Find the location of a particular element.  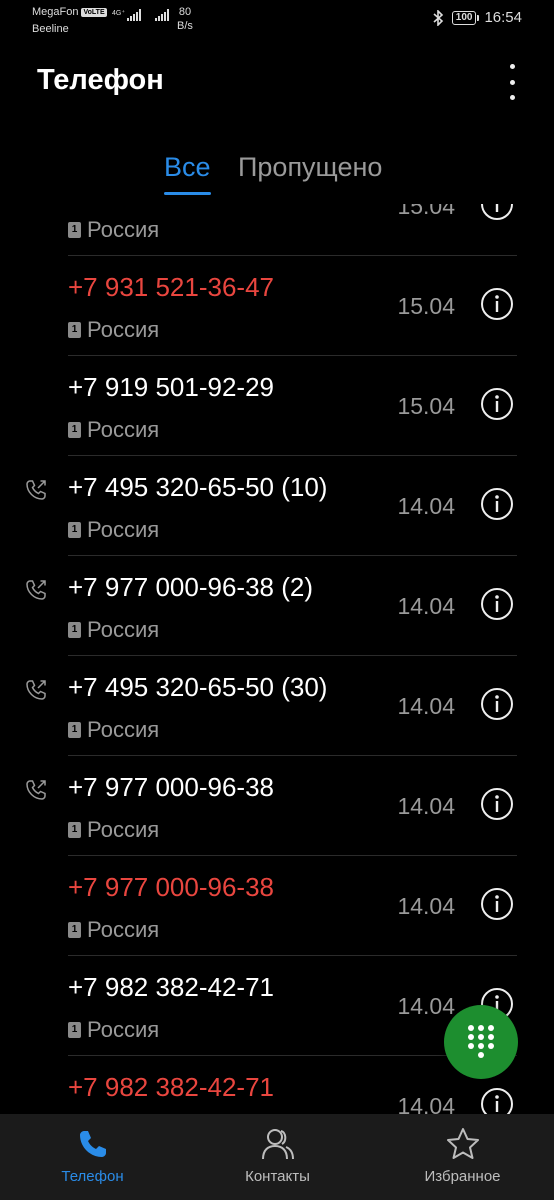

tab-missed: Пропущено is located at coordinates (310, 167).